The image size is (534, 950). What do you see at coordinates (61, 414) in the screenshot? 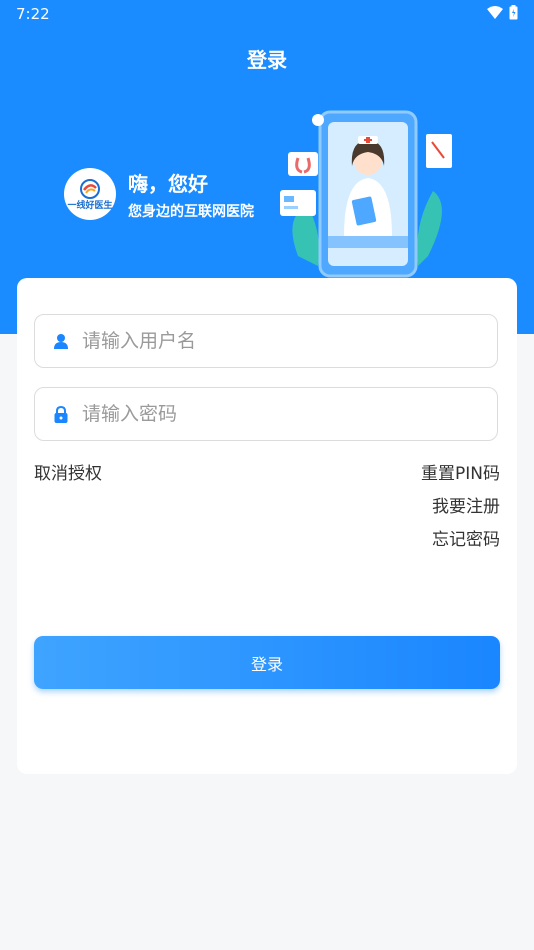
I see `lock-icon` at bounding box center [61, 414].